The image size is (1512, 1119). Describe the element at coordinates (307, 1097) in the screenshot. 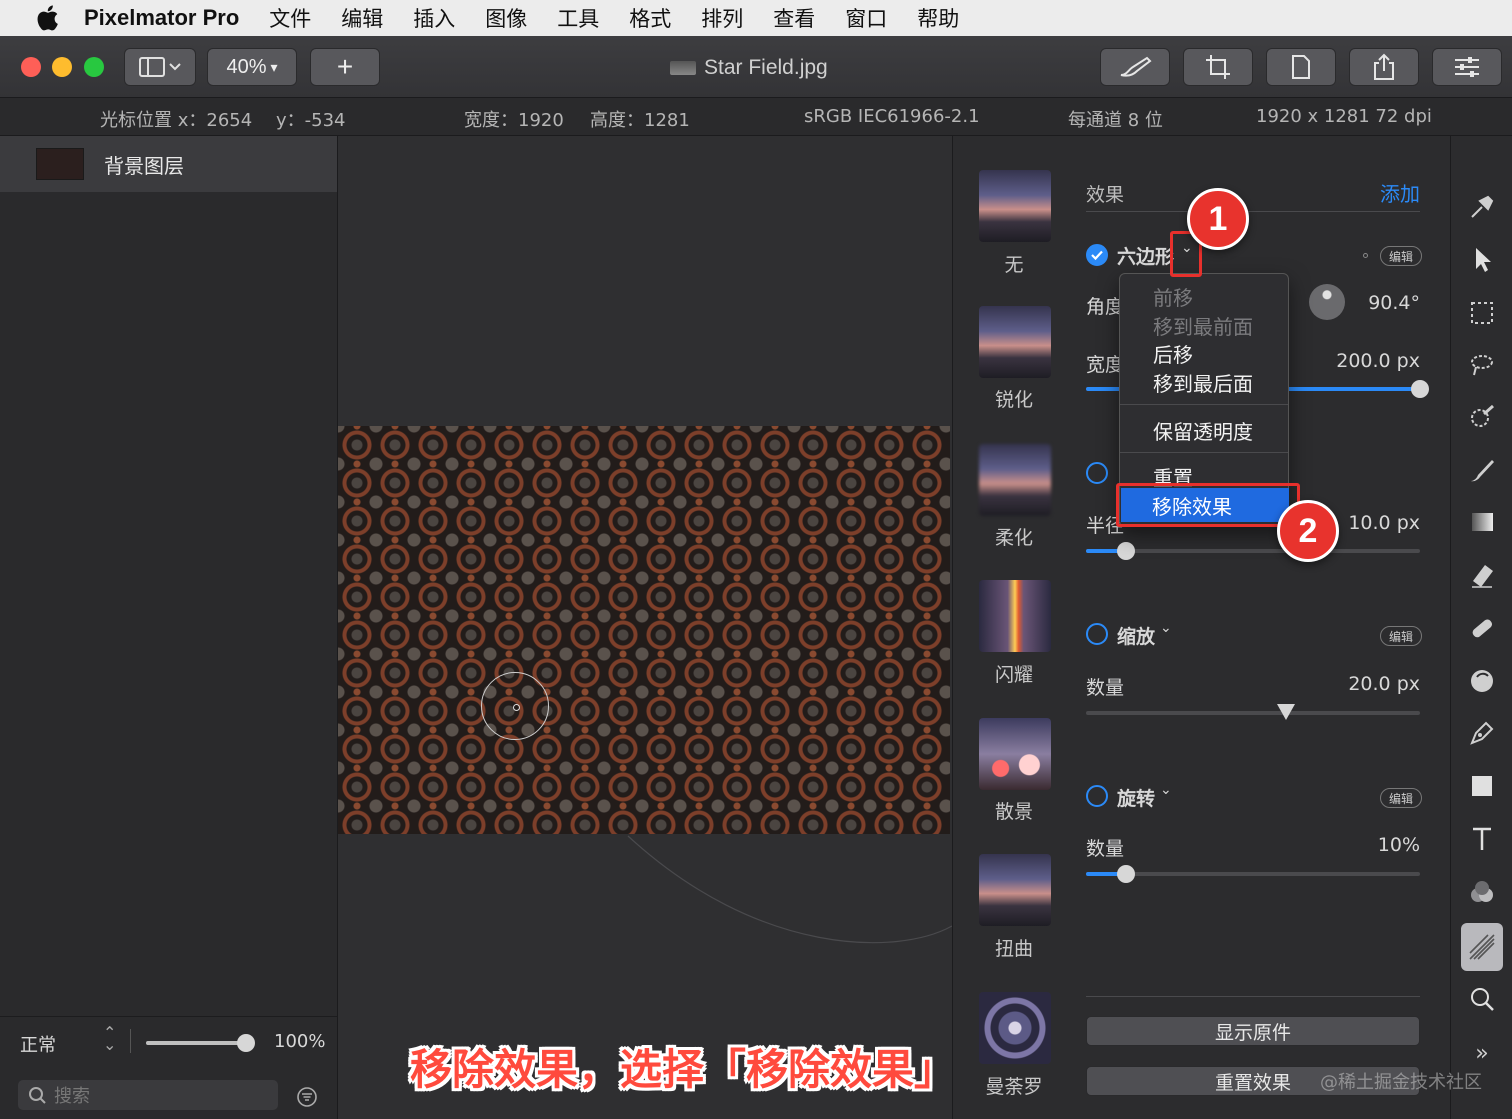

I see `filter-icon` at that location.